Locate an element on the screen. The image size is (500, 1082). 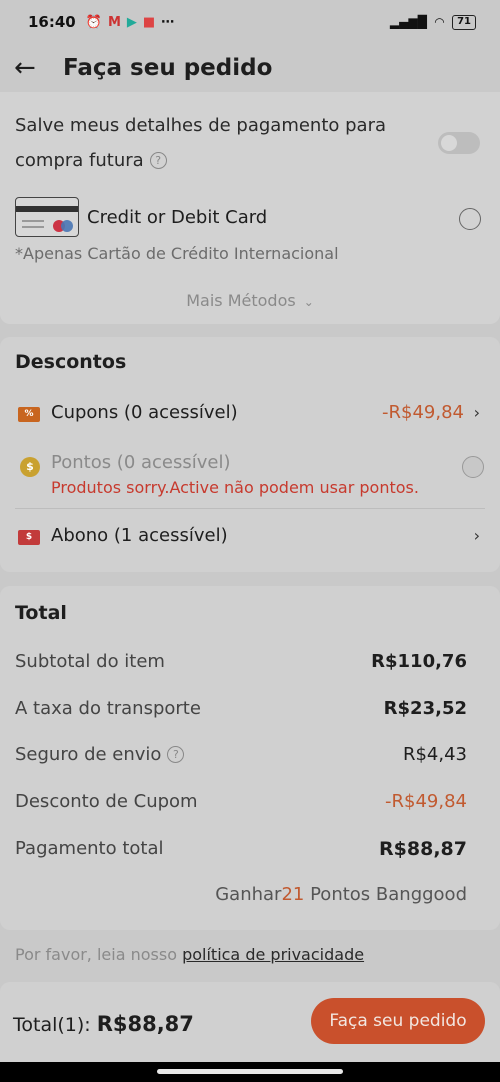
earn-points-value: 21 is located at coordinates (293, 894).